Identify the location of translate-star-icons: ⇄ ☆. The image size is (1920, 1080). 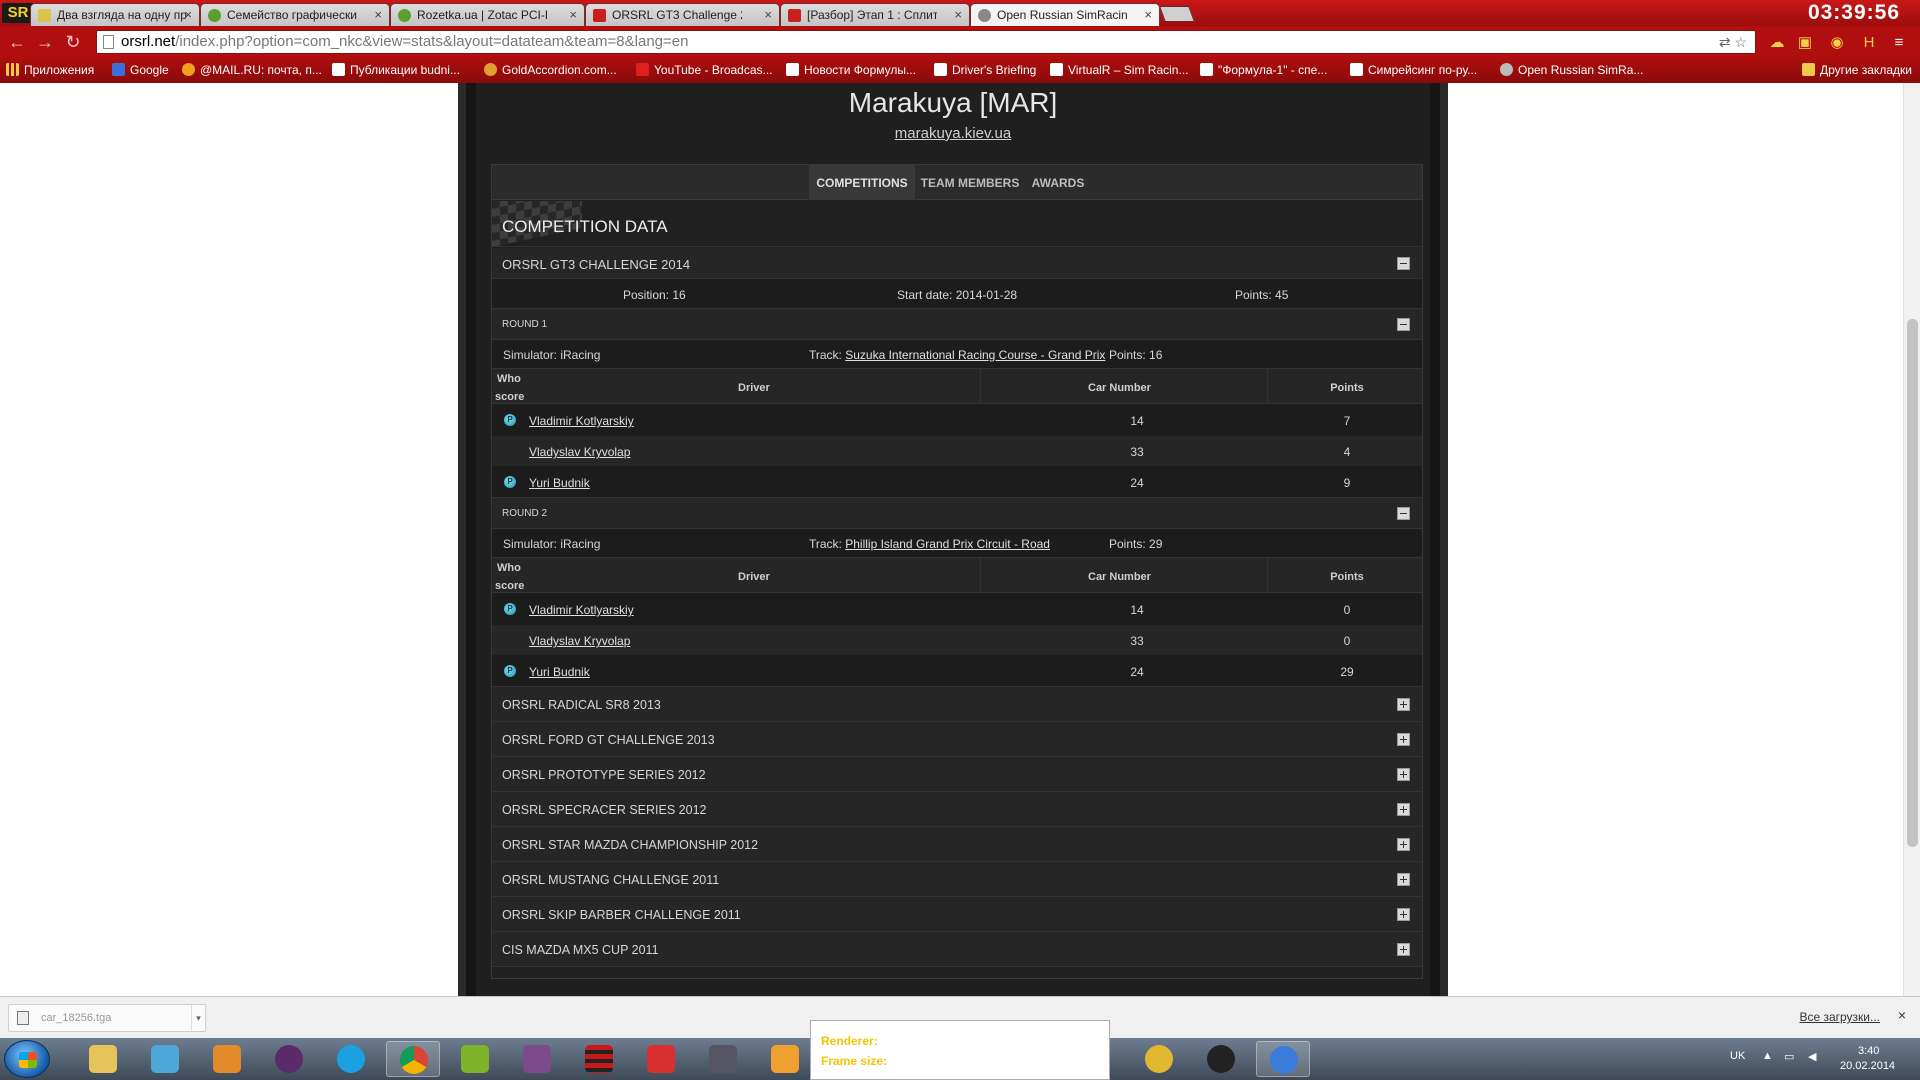
(1733, 42).